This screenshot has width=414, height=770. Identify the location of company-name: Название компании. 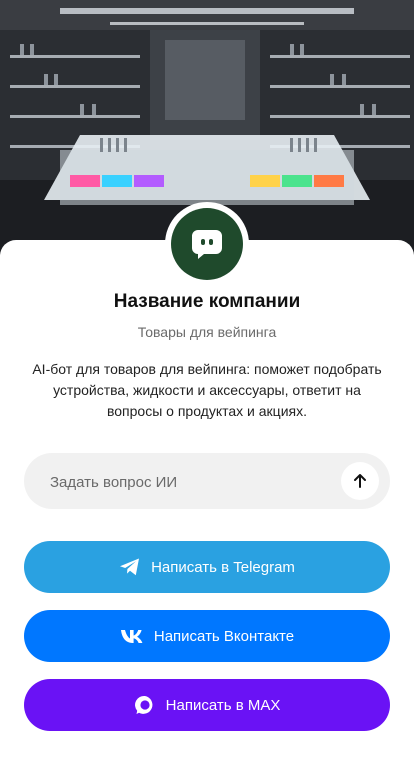
(207, 301).